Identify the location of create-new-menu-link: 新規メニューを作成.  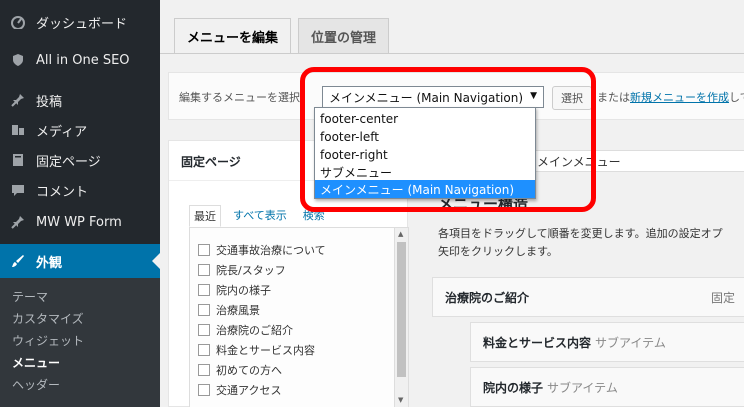
(679, 97).